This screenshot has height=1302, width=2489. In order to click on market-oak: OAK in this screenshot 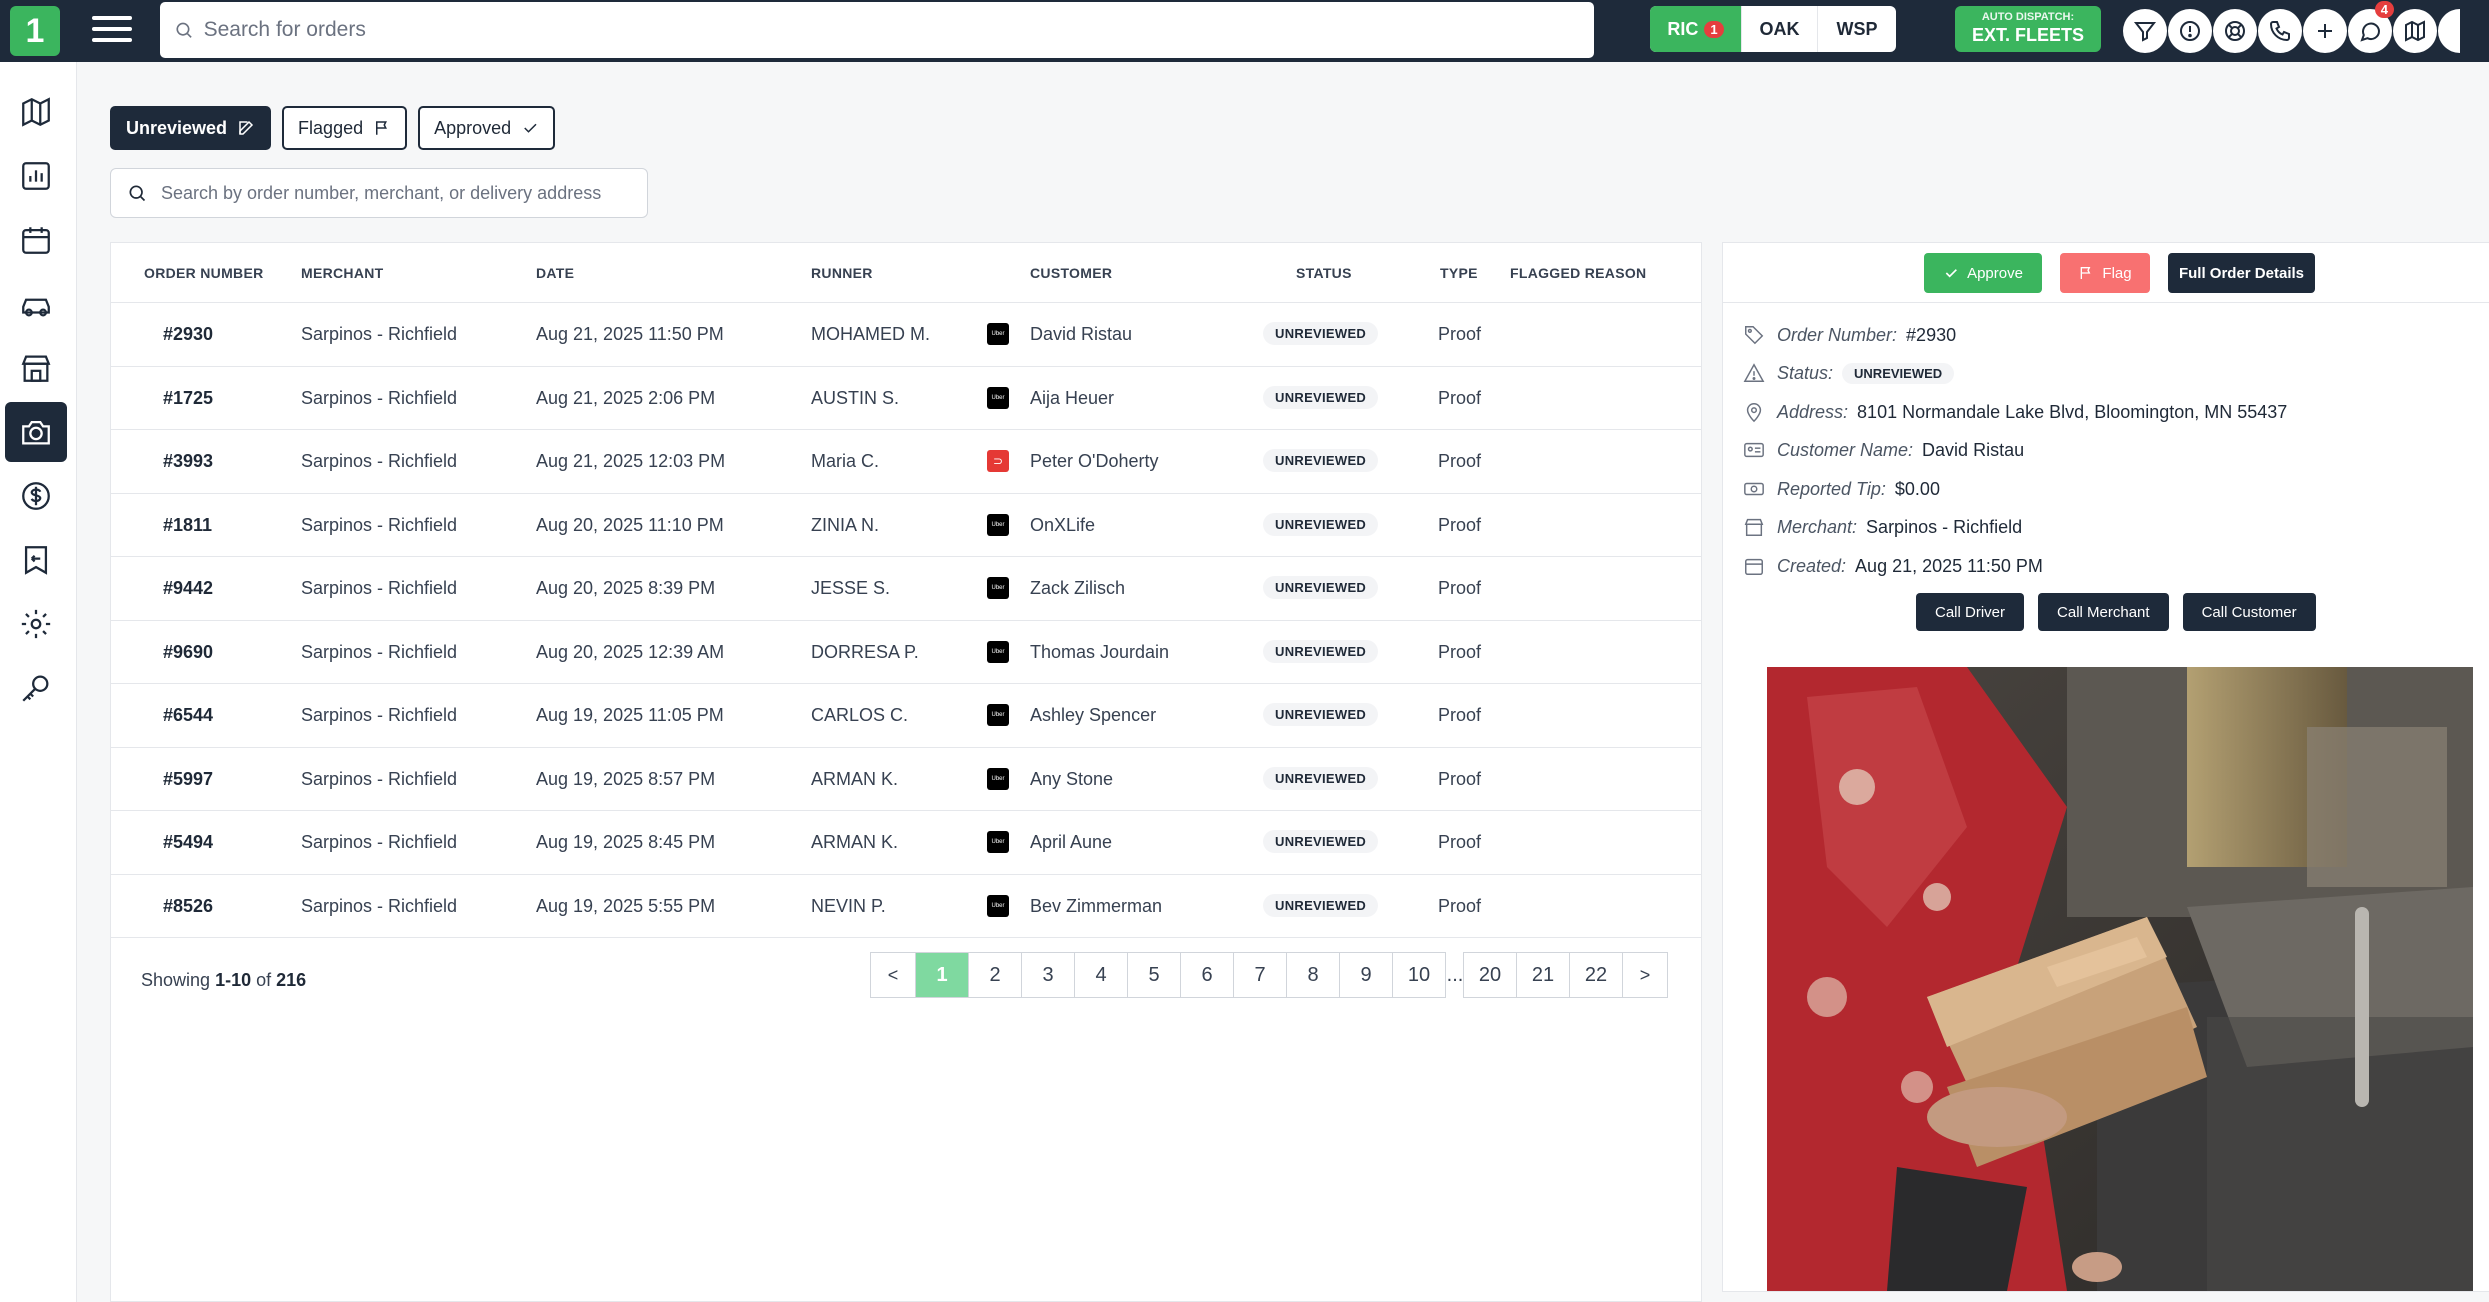, I will do `click(1780, 29)`.